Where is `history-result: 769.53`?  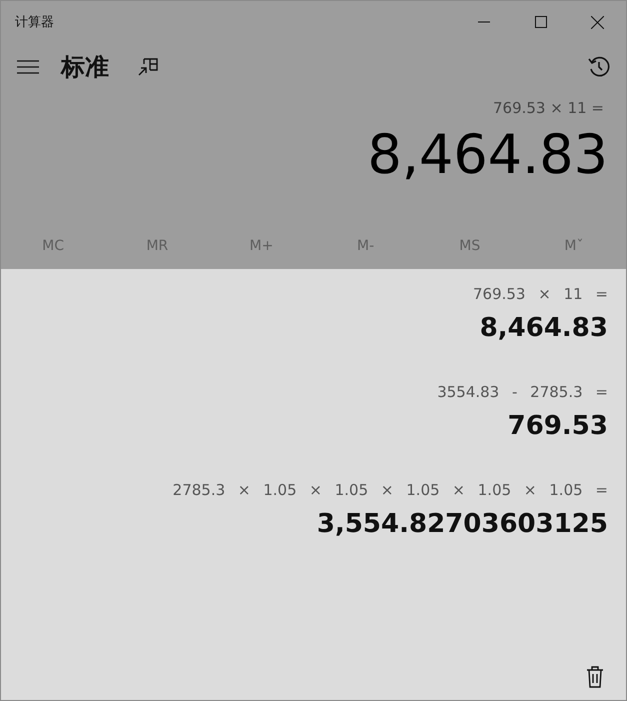
history-result: 769.53 is located at coordinates (558, 426).